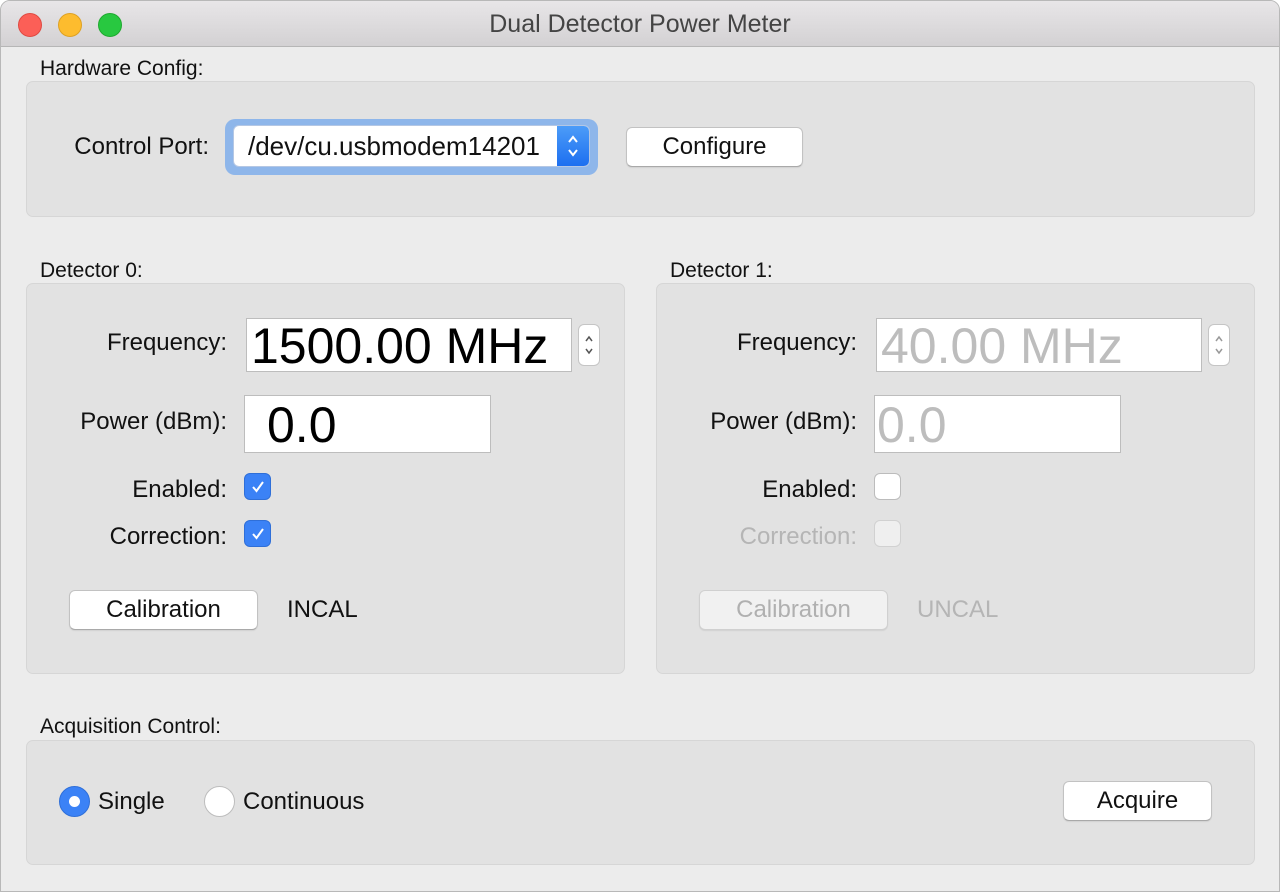  Describe the element at coordinates (589, 345) in the screenshot. I see `detector-0-frequency-stepper` at that location.